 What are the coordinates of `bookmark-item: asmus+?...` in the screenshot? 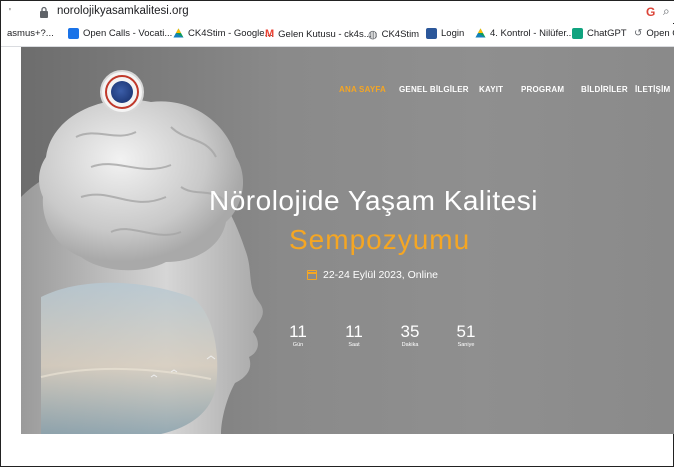 It's located at (30, 33).